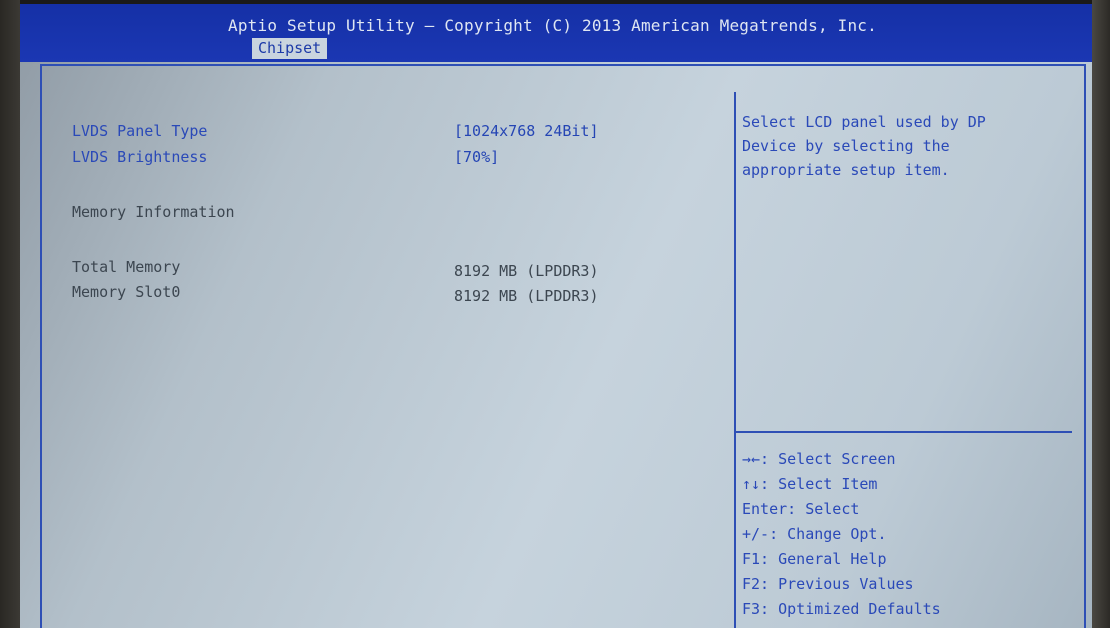 Image resolution: width=1110 pixels, height=628 pixels. Describe the element at coordinates (846, 146) in the screenshot. I see `help-line: Device by selecting the` at that location.